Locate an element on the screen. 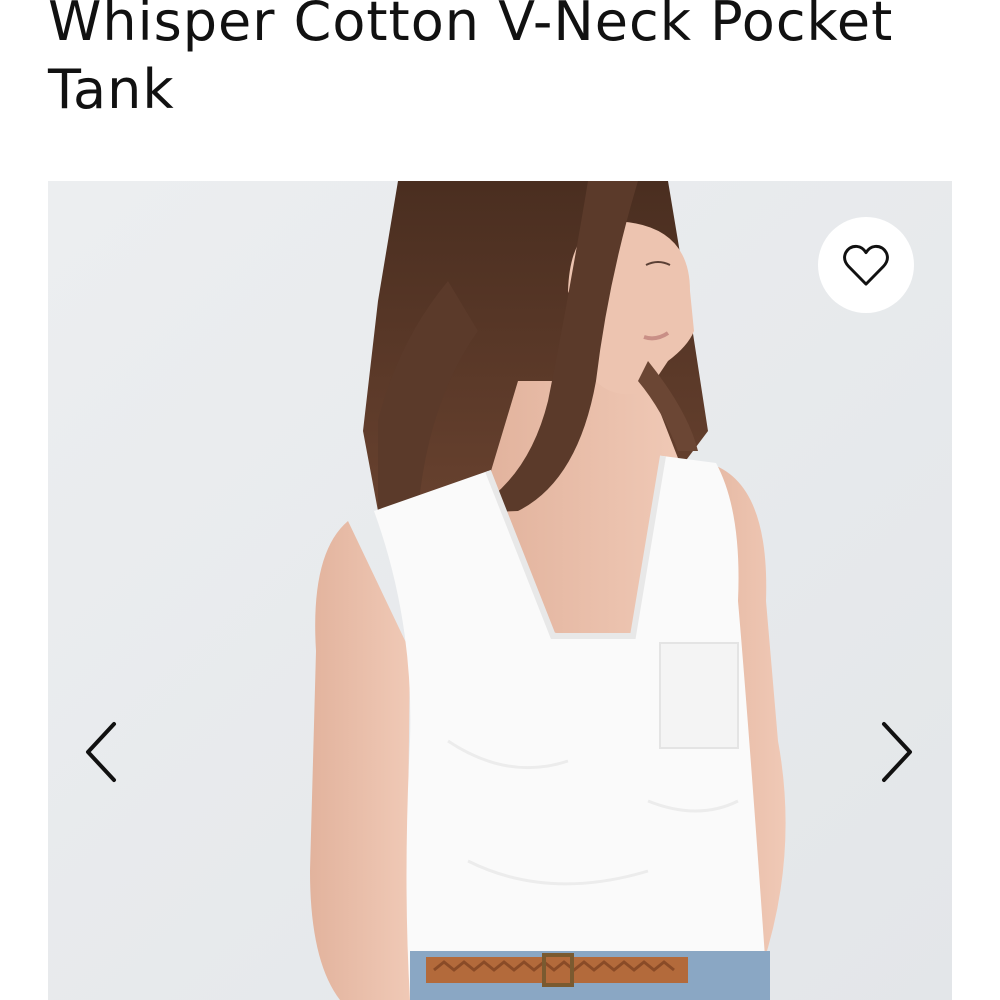  chevron-right-icon is located at coordinates (897, 752).